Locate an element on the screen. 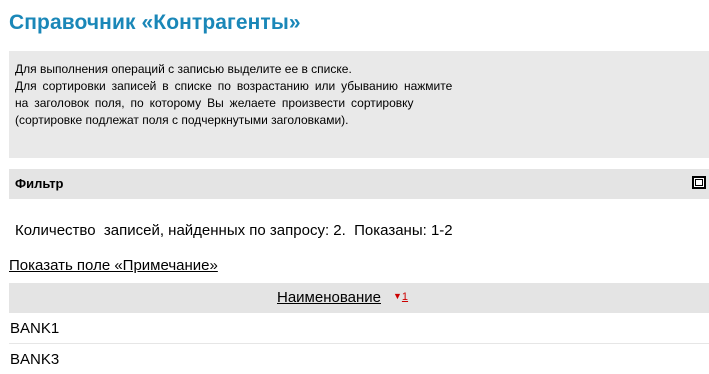 This screenshot has height=374, width=709. table-row: BANK1 is located at coordinates (359, 328).